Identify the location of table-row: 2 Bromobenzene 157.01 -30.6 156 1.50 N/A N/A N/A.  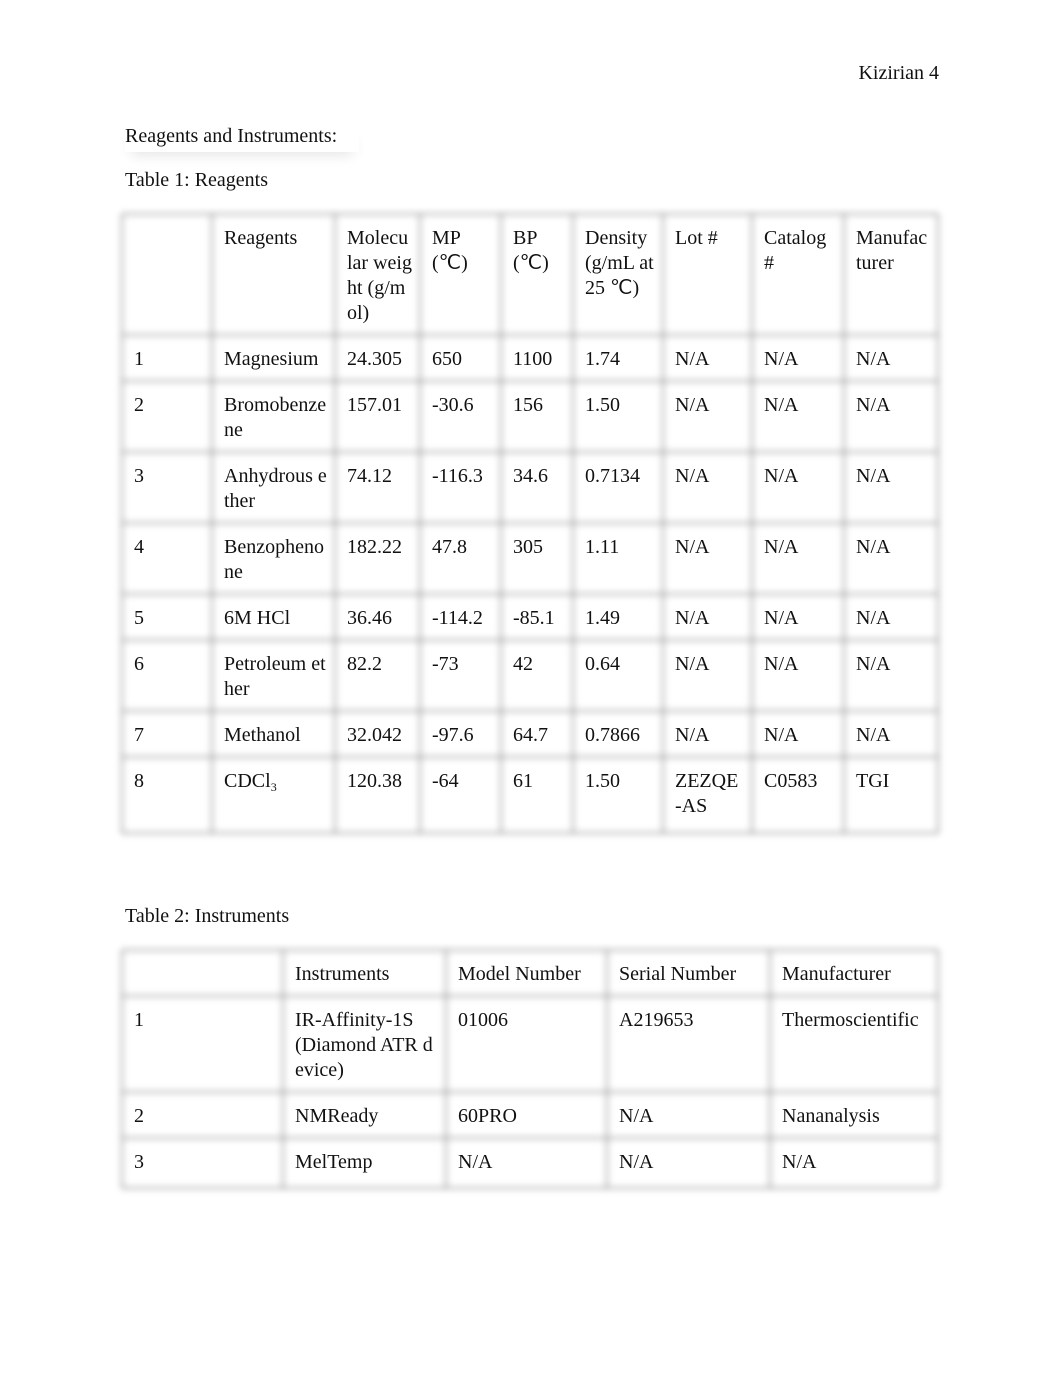
(530, 416).